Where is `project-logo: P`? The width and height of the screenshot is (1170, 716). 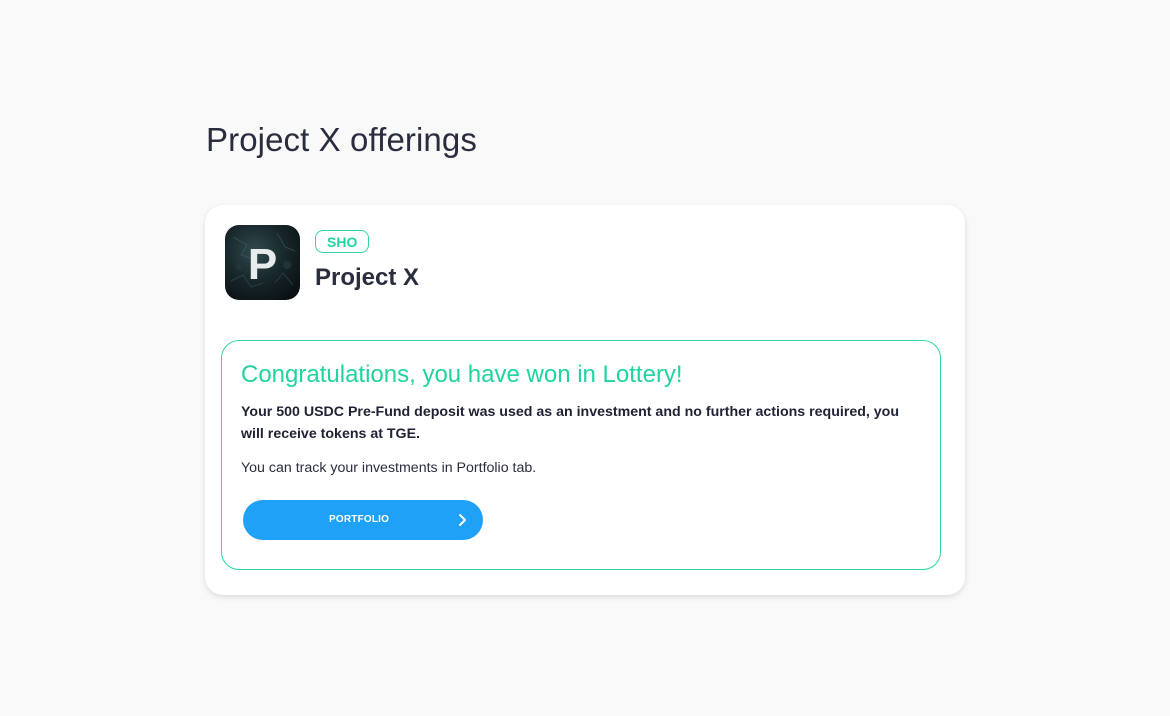
project-logo: P is located at coordinates (262, 262).